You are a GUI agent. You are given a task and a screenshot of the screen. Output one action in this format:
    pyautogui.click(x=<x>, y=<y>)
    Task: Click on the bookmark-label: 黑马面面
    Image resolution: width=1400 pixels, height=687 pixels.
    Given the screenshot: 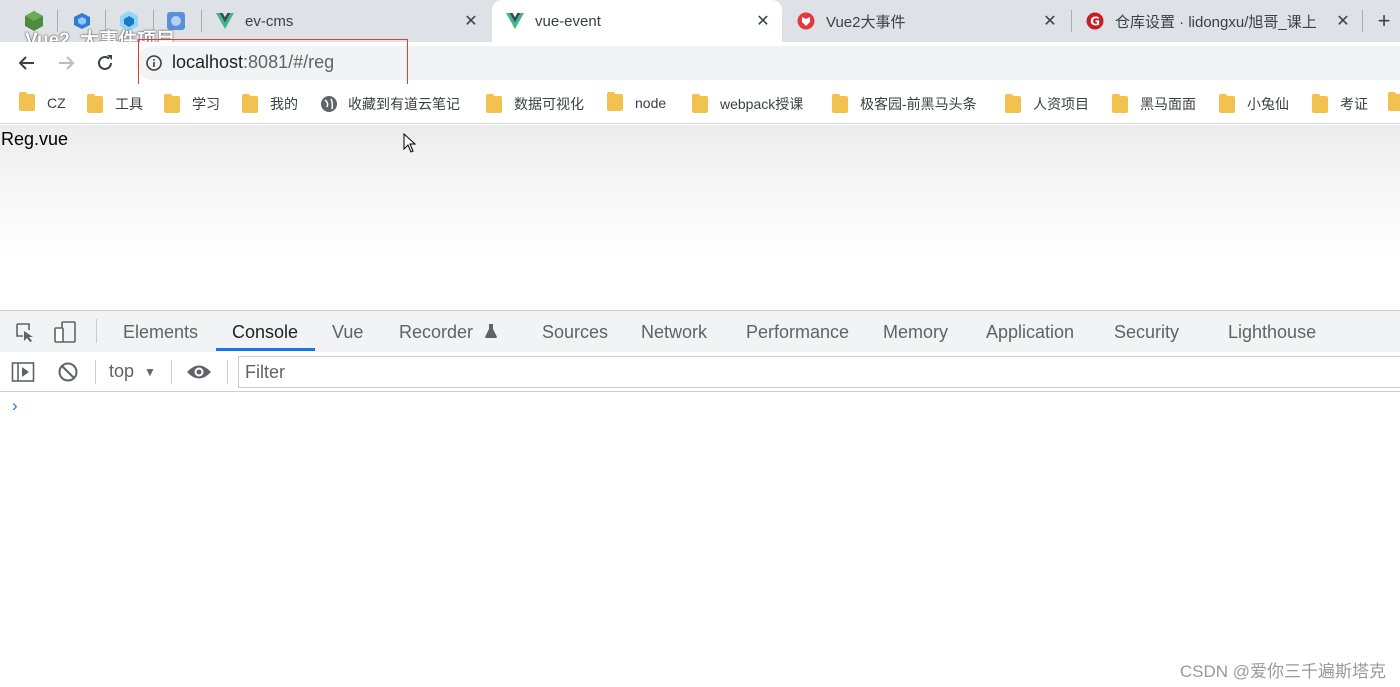 What is the action you would take?
    pyautogui.click(x=1168, y=104)
    